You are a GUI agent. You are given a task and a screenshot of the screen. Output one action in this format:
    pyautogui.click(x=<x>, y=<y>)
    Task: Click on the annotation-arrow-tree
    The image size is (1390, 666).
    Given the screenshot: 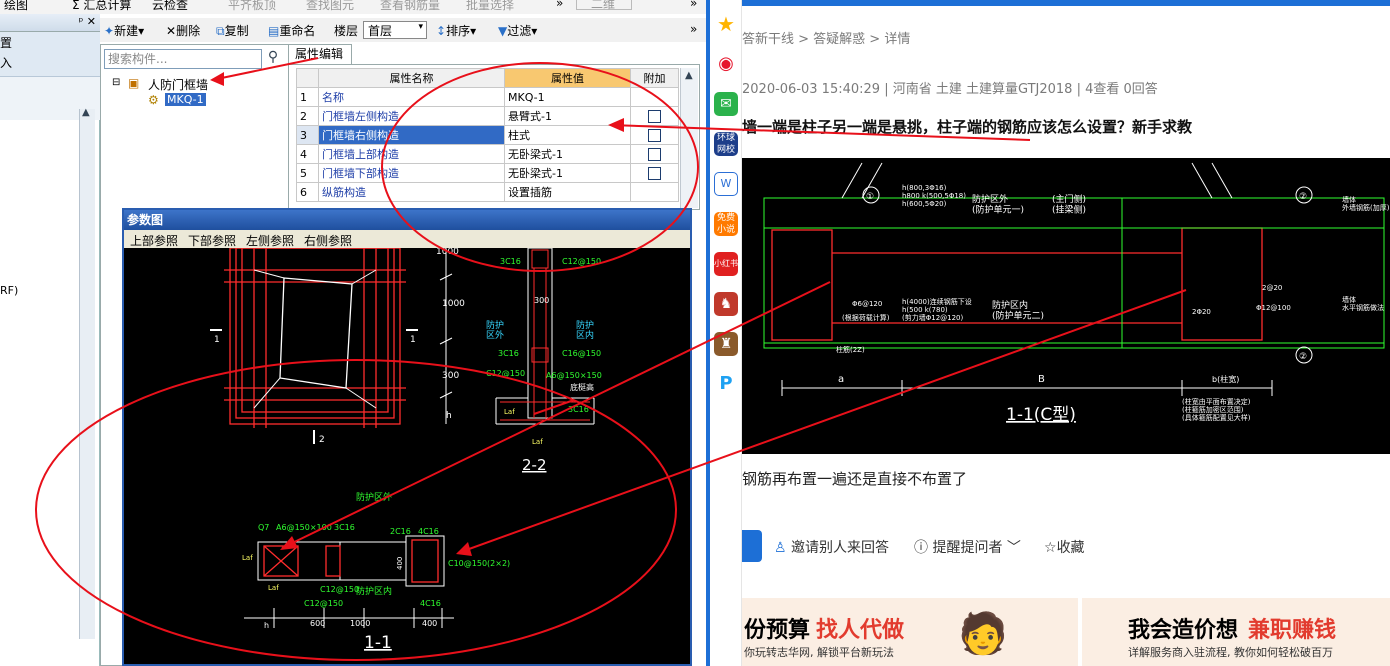 What is the action you would take?
    pyautogui.click(x=265, y=69)
    